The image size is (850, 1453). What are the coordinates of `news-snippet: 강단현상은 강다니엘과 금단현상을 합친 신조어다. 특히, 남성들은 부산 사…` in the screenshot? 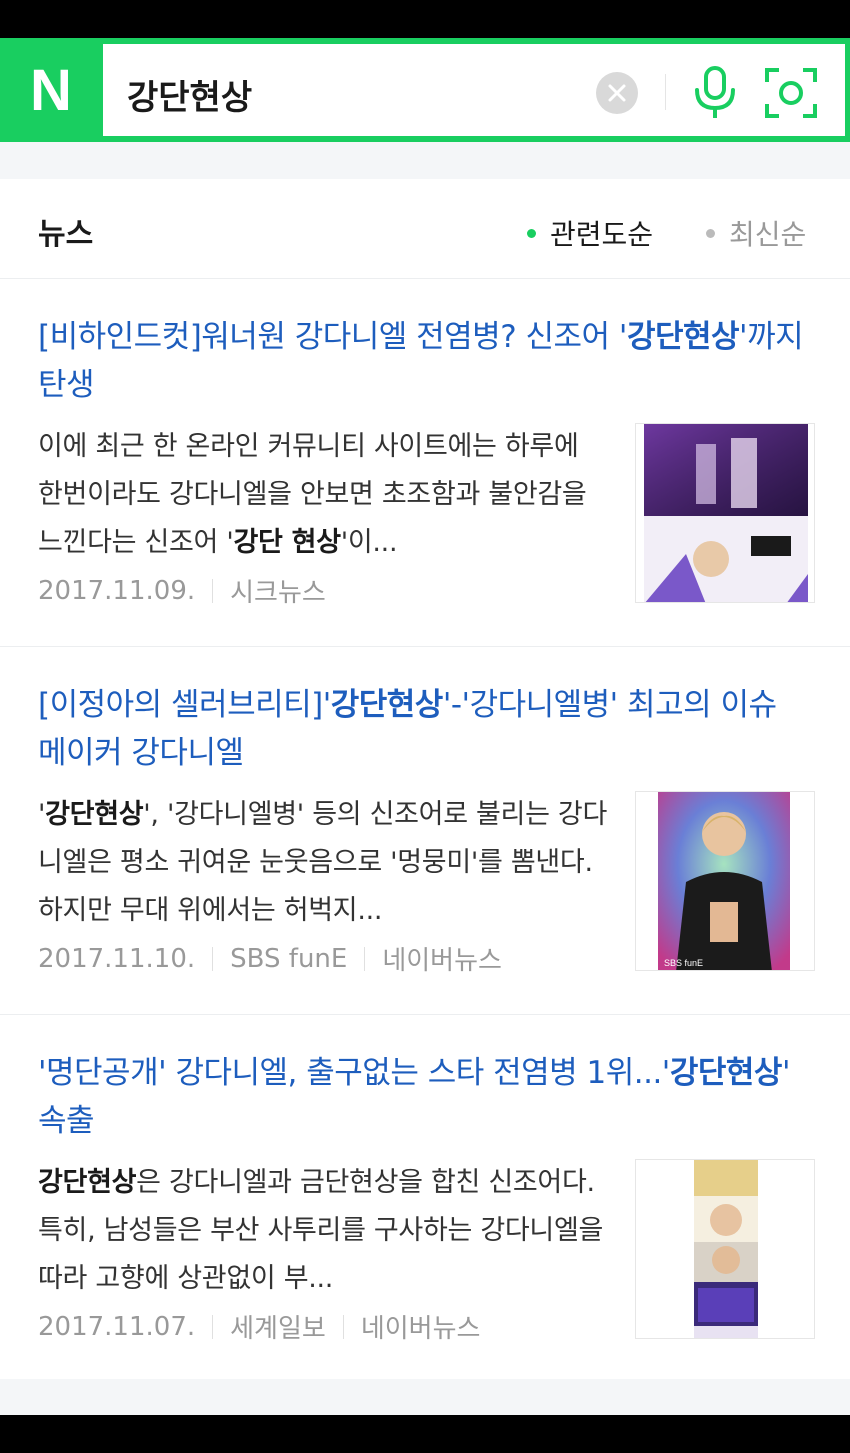 It's located at (323, 1231).